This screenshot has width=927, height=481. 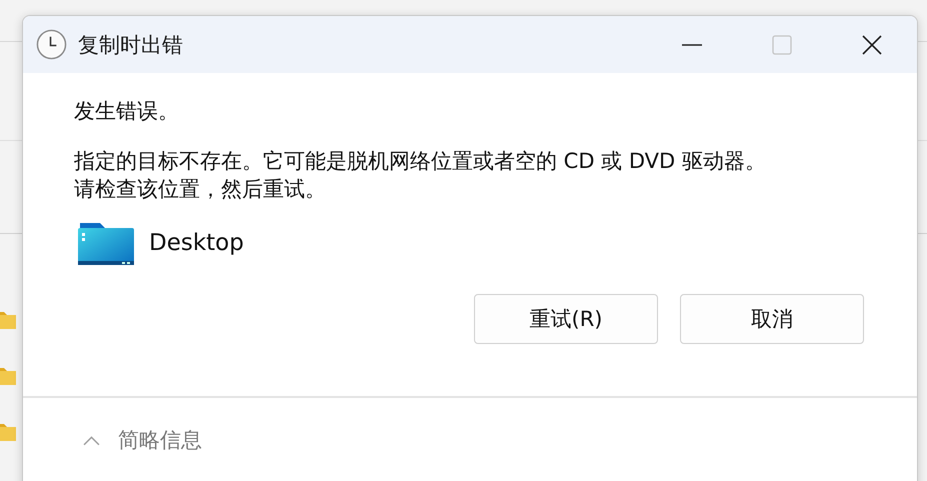 What do you see at coordinates (420, 161) in the screenshot?
I see `error-message-line: 指定的目标不存在。它可能是脱机网络位置或者空的 CD 或 DVD 驱动器。` at bounding box center [420, 161].